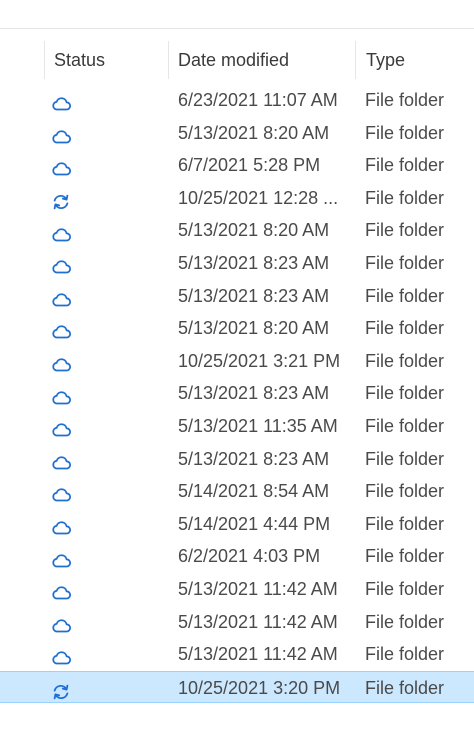  Describe the element at coordinates (79, 60) in the screenshot. I see `column-header-status: Status` at that location.